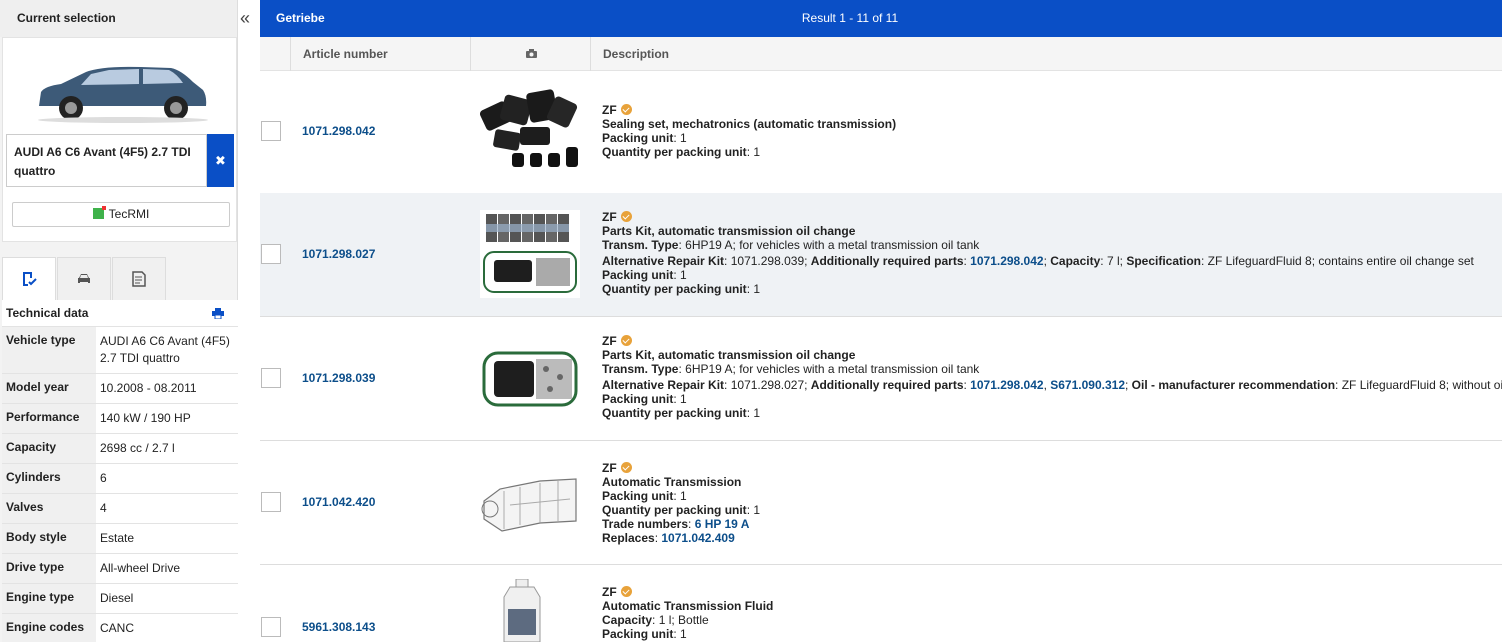 Image resolution: width=1502 pixels, height=642 pixels. Describe the element at coordinates (120, 313) in the screenshot. I see `technical-data-header: Technical data` at that location.